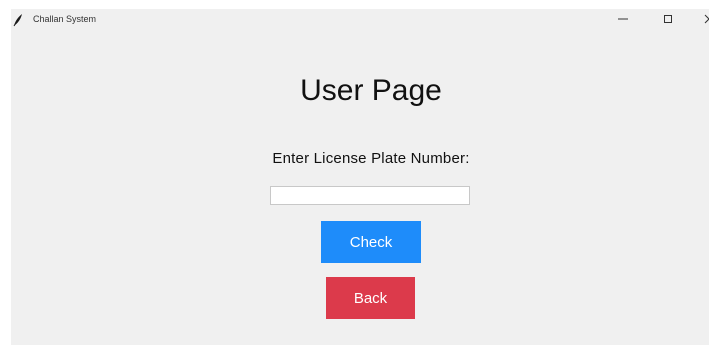  Describe the element at coordinates (371, 242) in the screenshot. I see `check-button: Check` at that location.